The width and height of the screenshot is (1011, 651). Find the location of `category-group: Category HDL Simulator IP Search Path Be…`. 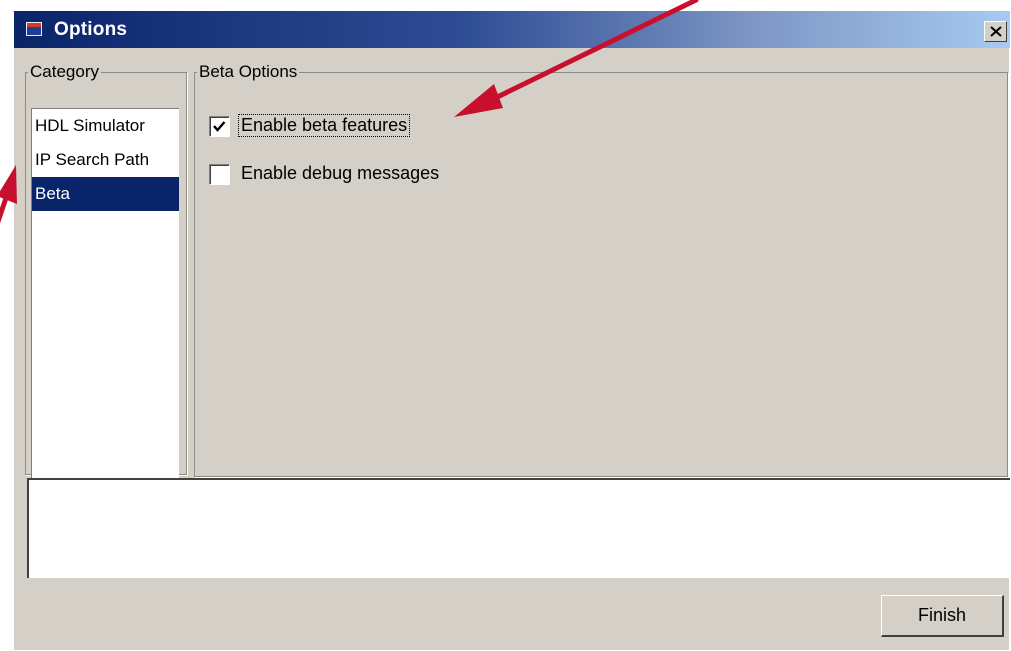

category-group: Category HDL Simulator IP Search Path Be… is located at coordinates (106, 270).